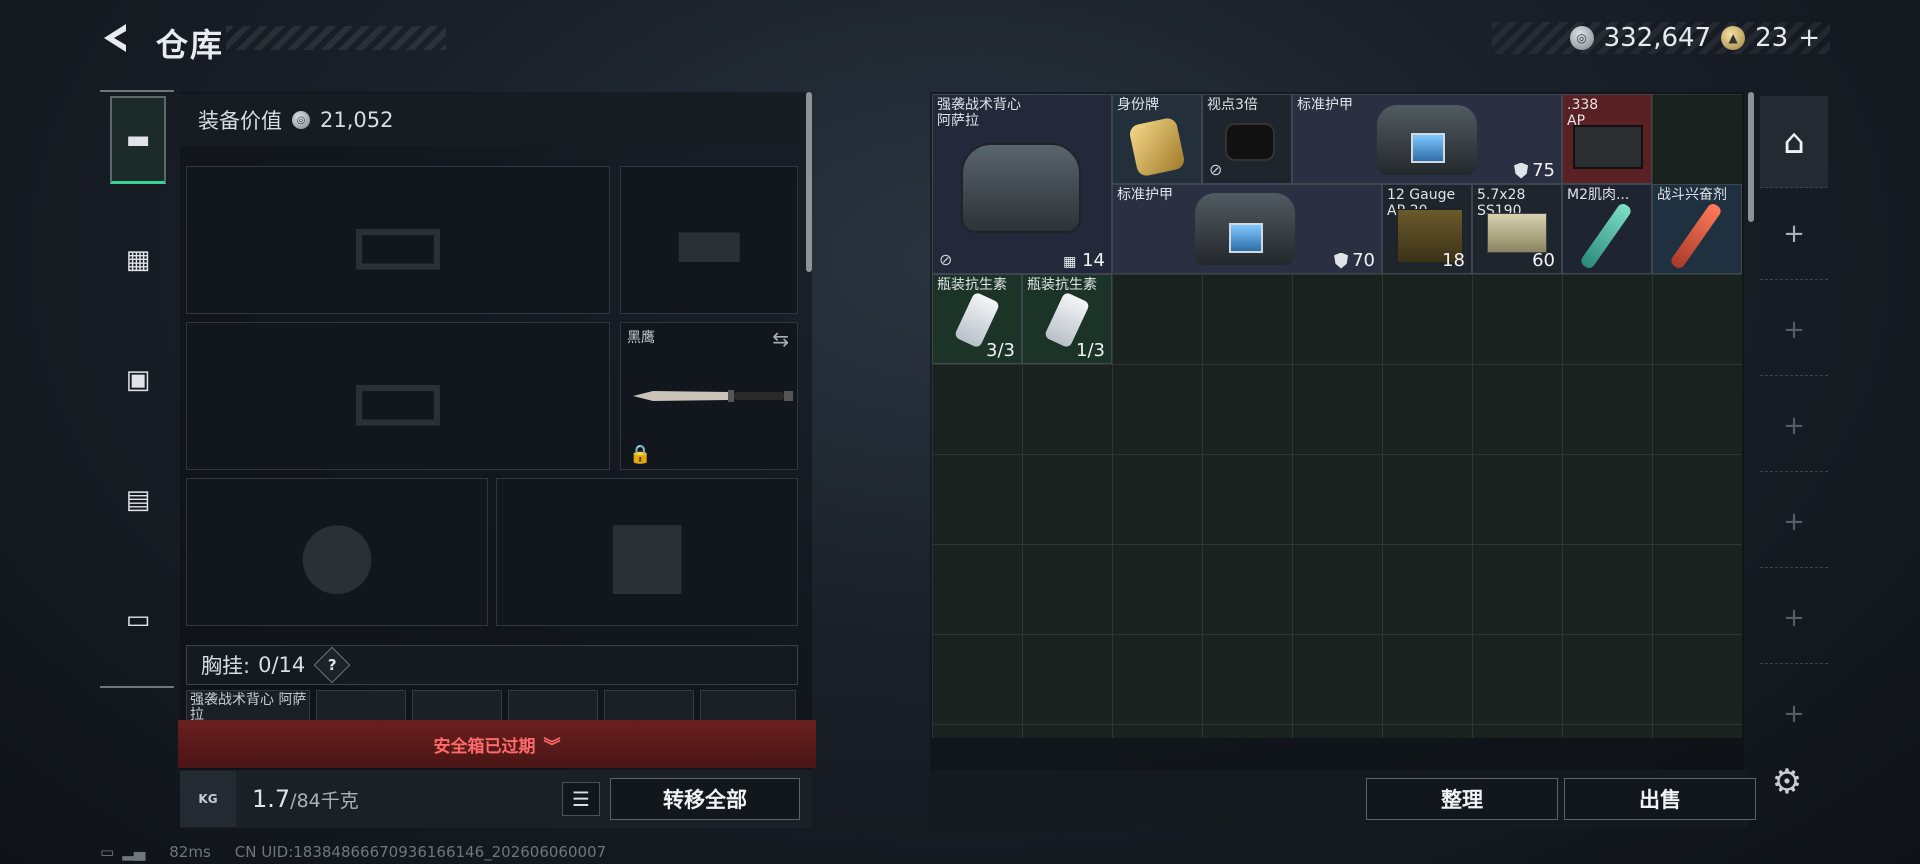 This screenshot has width=1920, height=864. What do you see at coordinates (1534, 170) in the screenshot?
I see `item-durability: 75` at bounding box center [1534, 170].